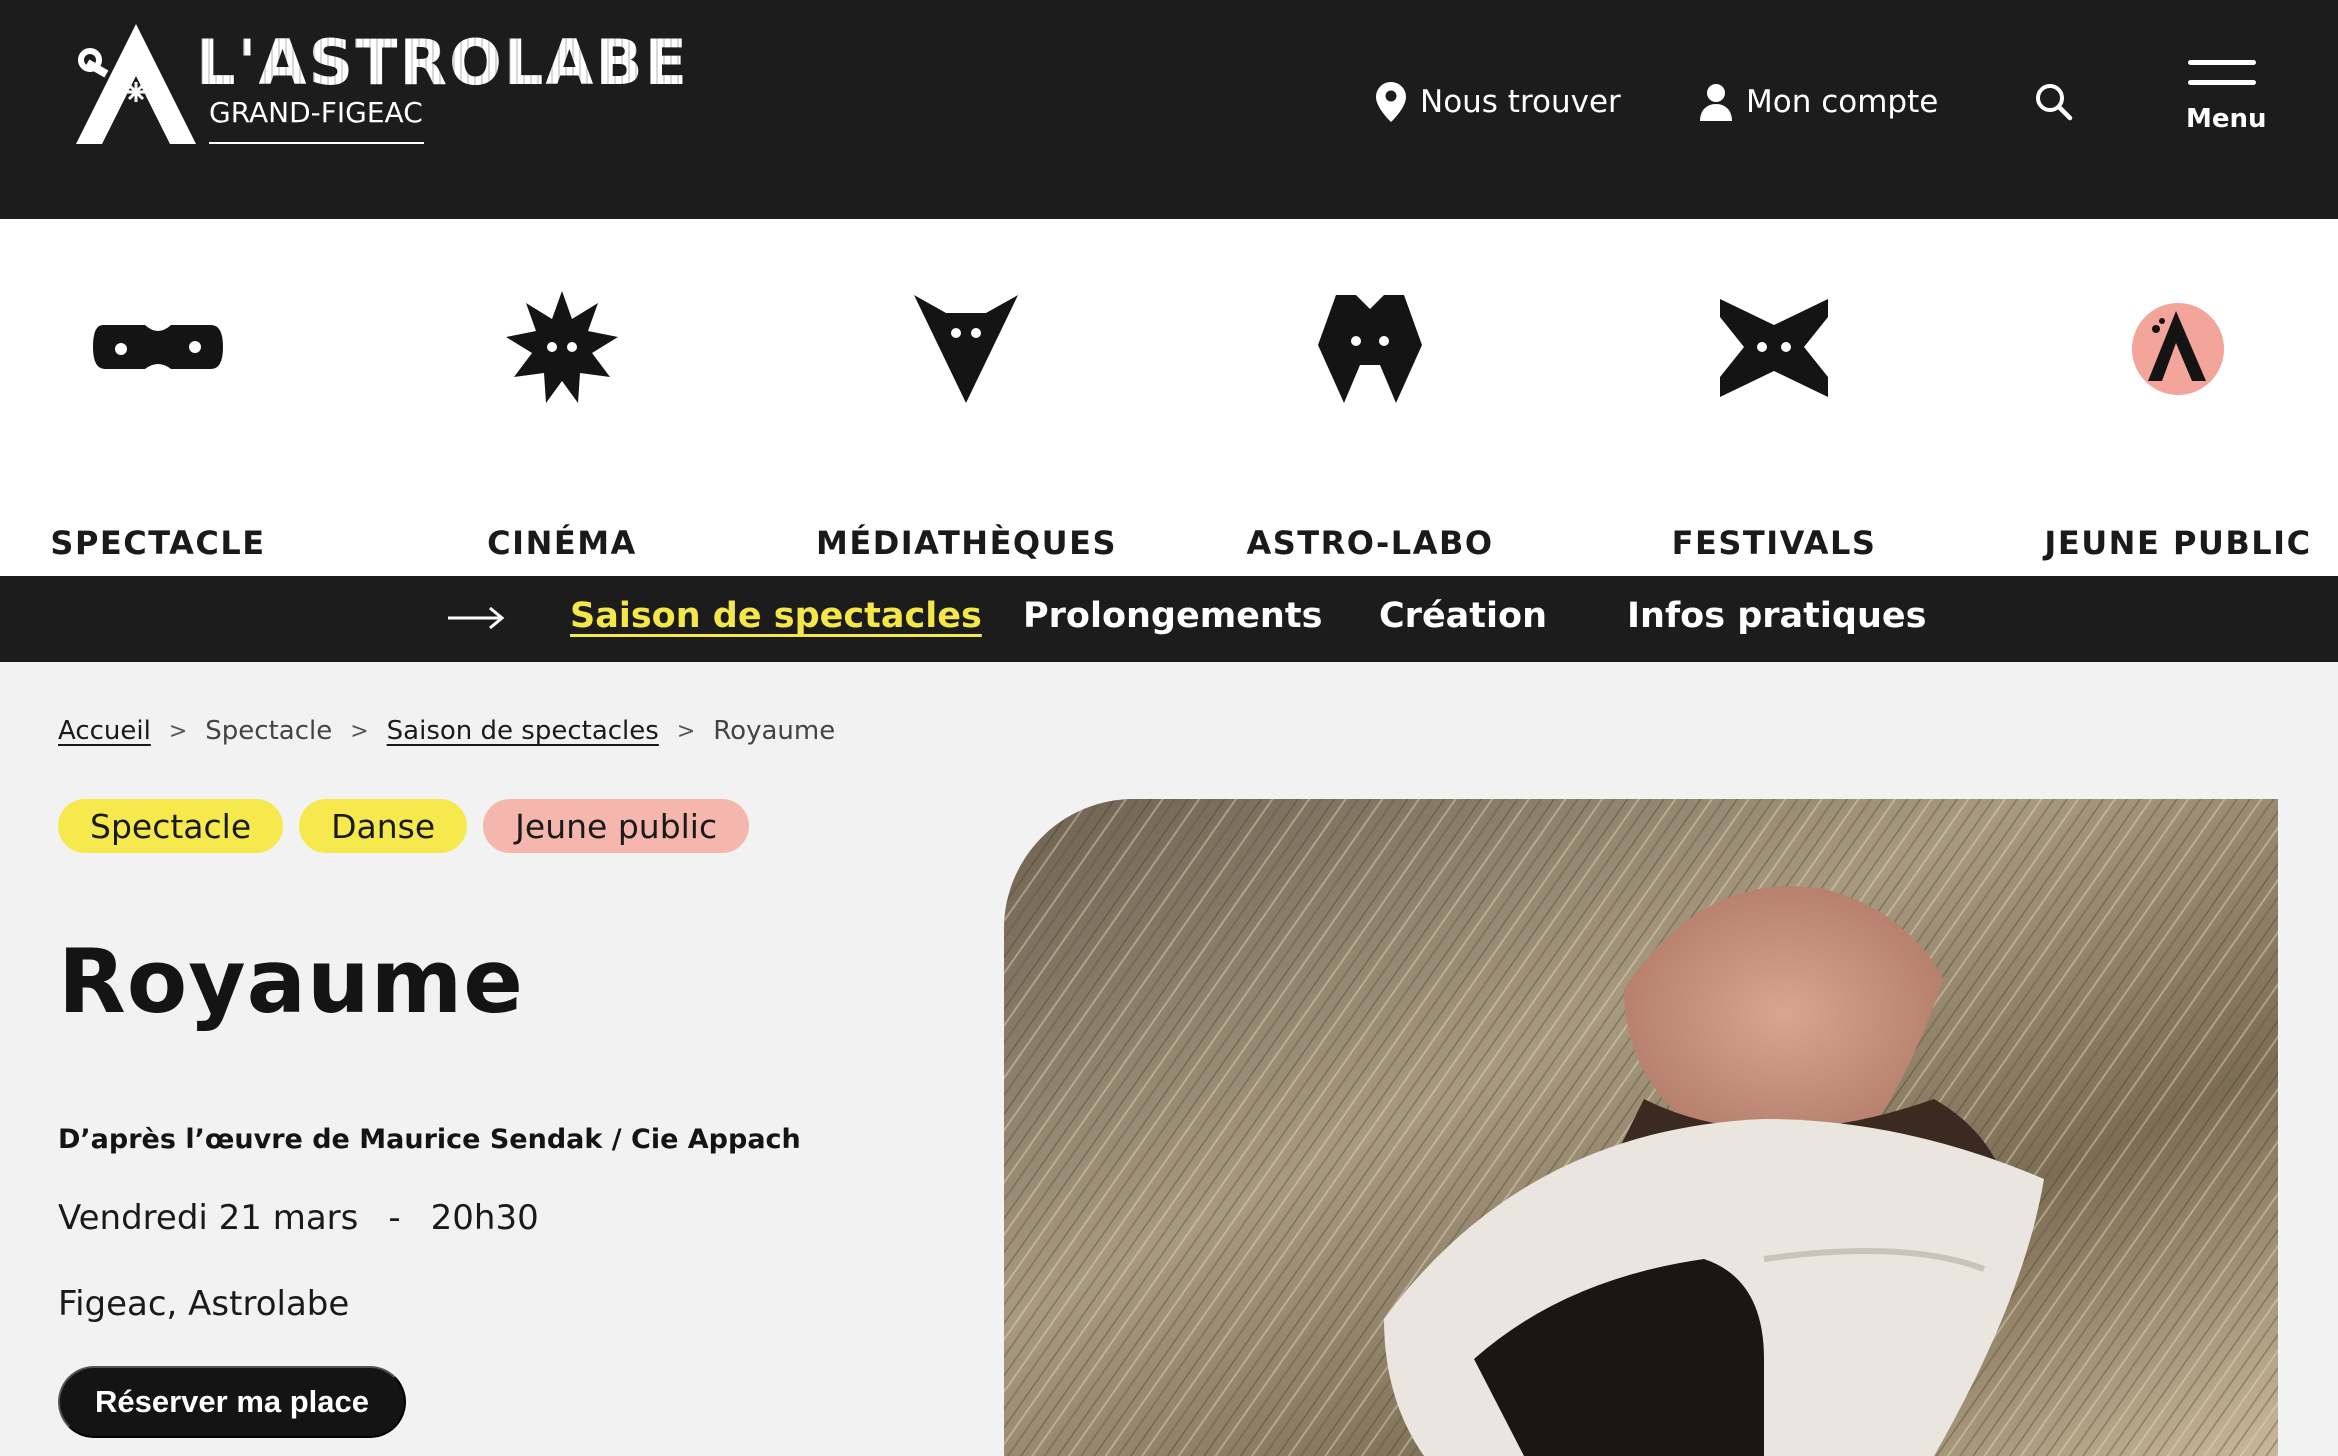 This screenshot has width=2338, height=1456. Describe the element at coordinates (1391, 102) in the screenshot. I see `location-pin-icon` at that location.